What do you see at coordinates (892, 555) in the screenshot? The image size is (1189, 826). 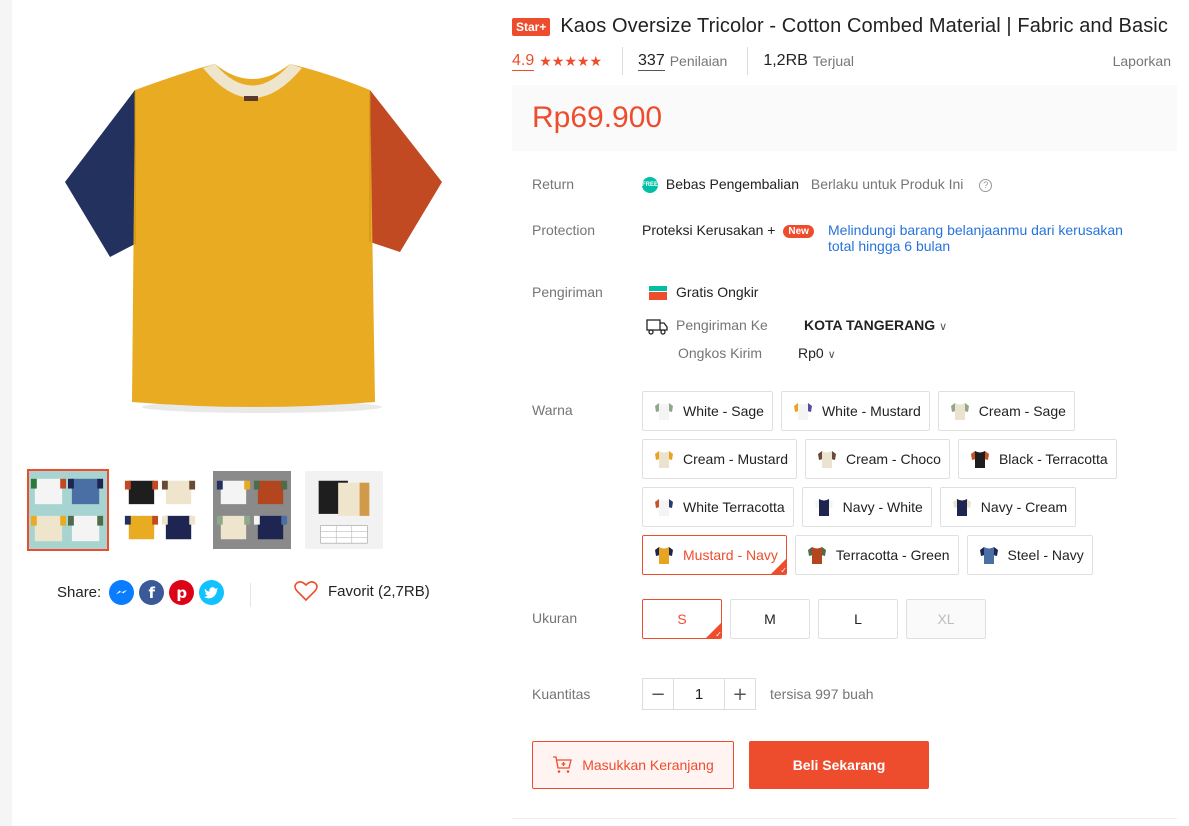 I see `variant-option-label: Terracotta - Green` at bounding box center [892, 555].